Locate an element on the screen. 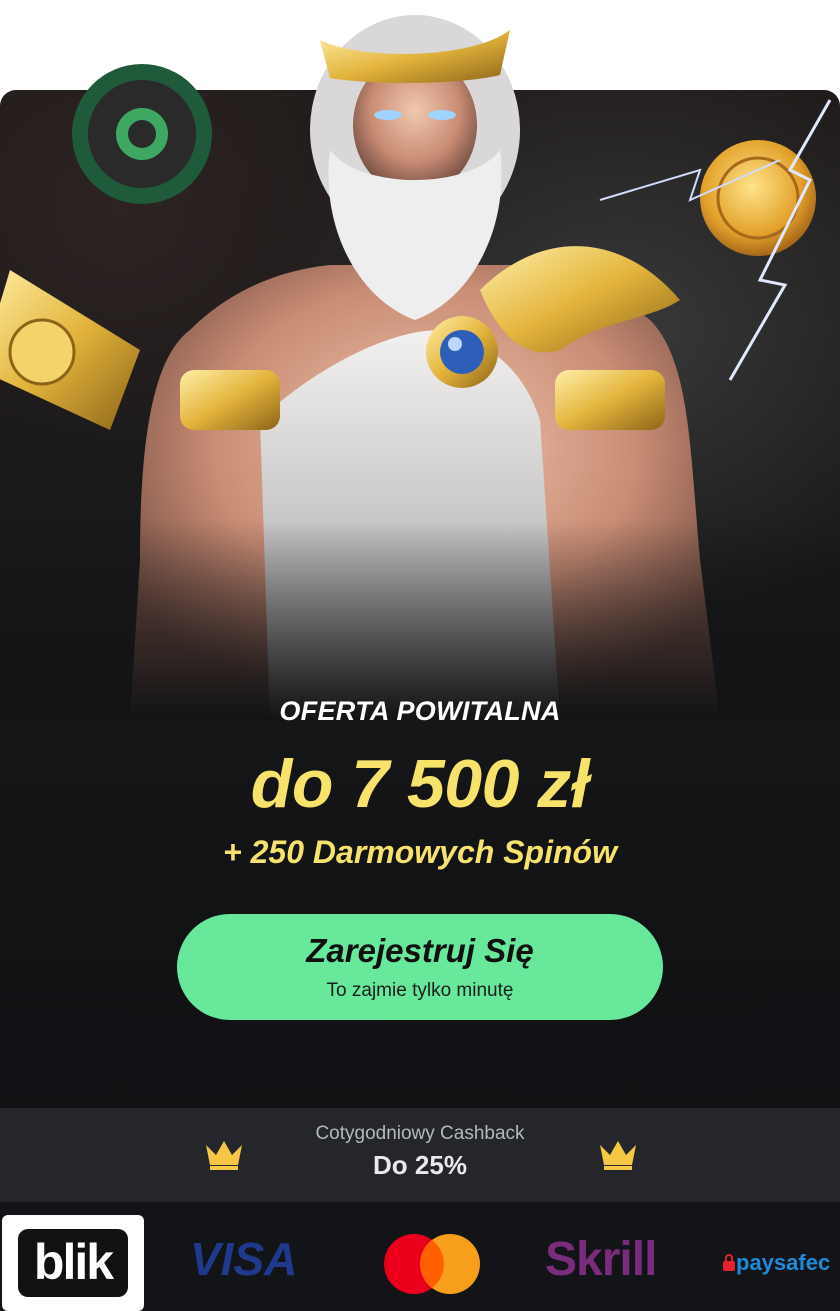 This screenshot has height=1311, width=840. blik-logo-text: blik is located at coordinates (73, 1262).